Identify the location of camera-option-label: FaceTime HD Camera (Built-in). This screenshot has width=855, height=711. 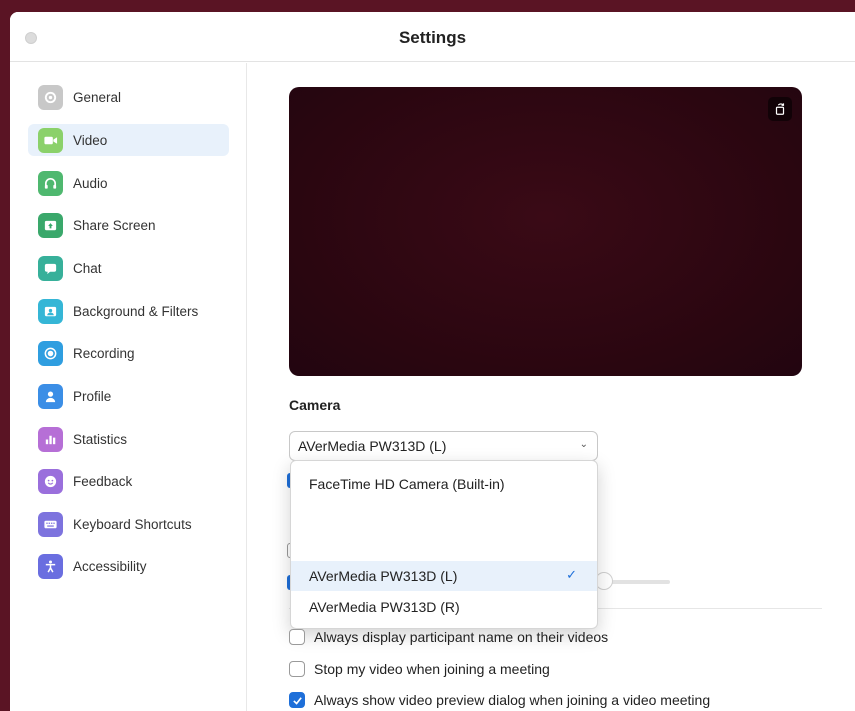
(407, 484).